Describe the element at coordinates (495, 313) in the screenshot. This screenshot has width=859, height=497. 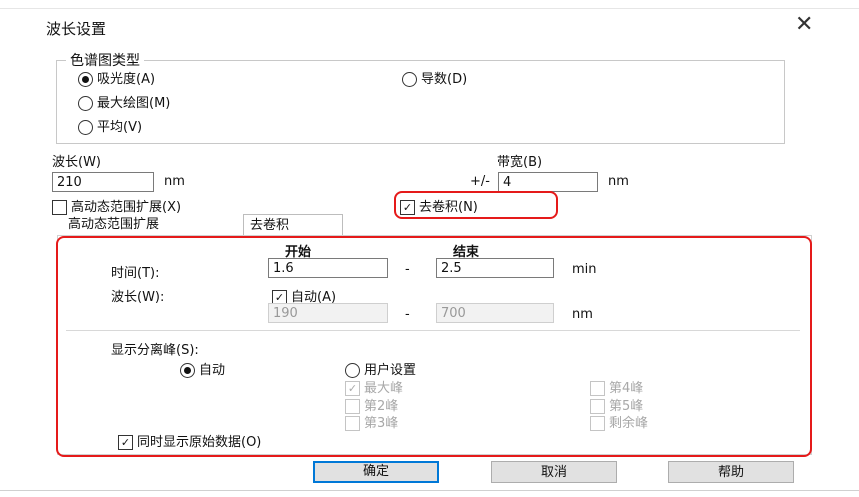
I see `wave-end-input: 700` at that location.